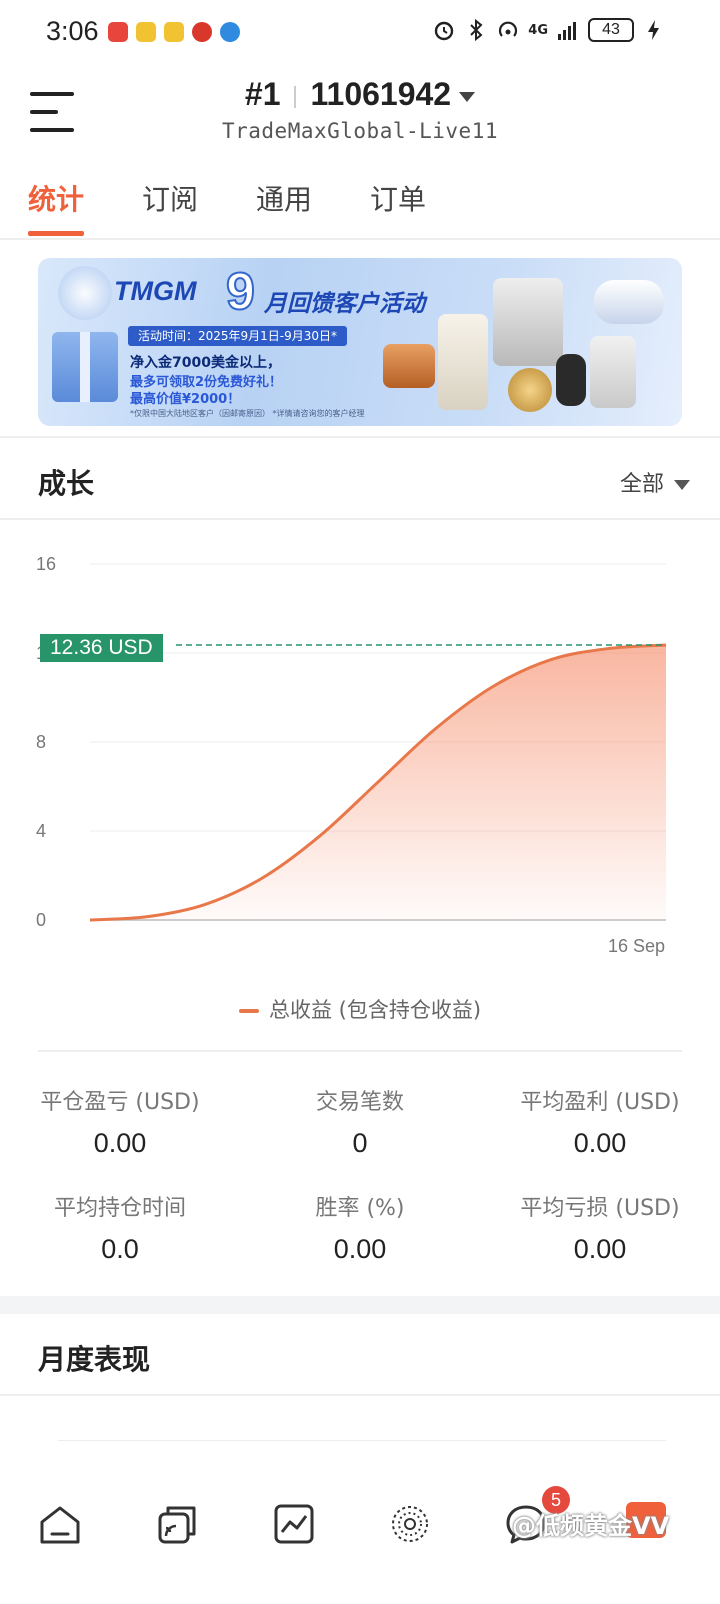 Image resolution: width=720 pixels, height=1604 pixels. I want to click on tab-orders: 订单, so click(398, 205).